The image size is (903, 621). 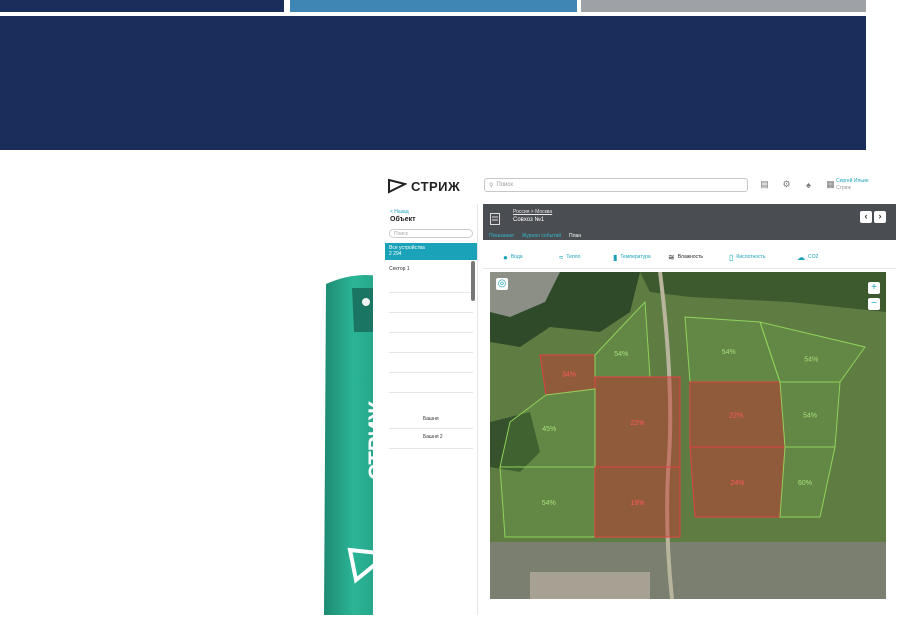 What do you see at coordinates (569, 257) in the screenshot?
I see `metric-heat: ≈ Тепло` at bounding box center [569, 257].